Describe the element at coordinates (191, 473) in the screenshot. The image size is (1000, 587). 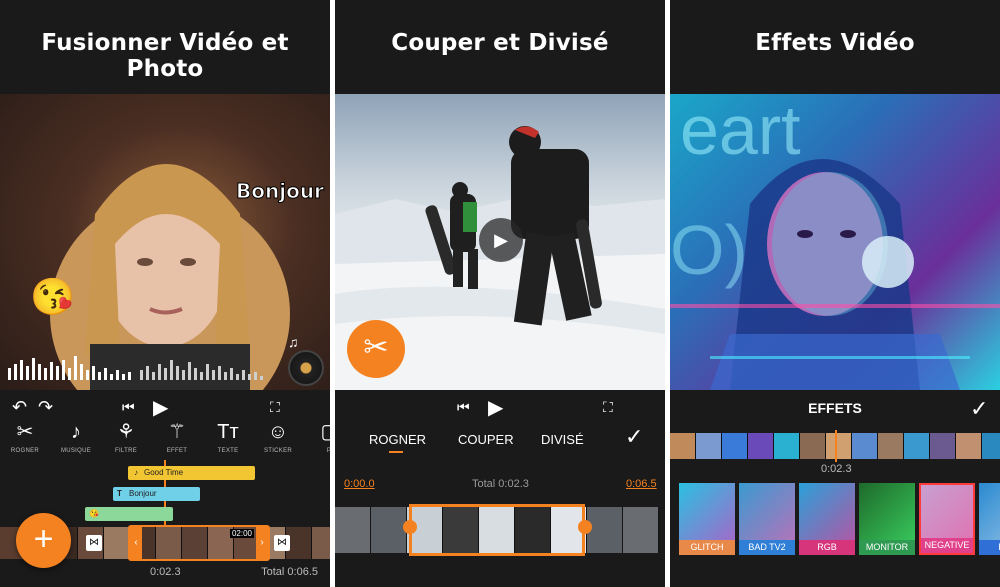
I see `music-track: ♪ Good Time` at that location.